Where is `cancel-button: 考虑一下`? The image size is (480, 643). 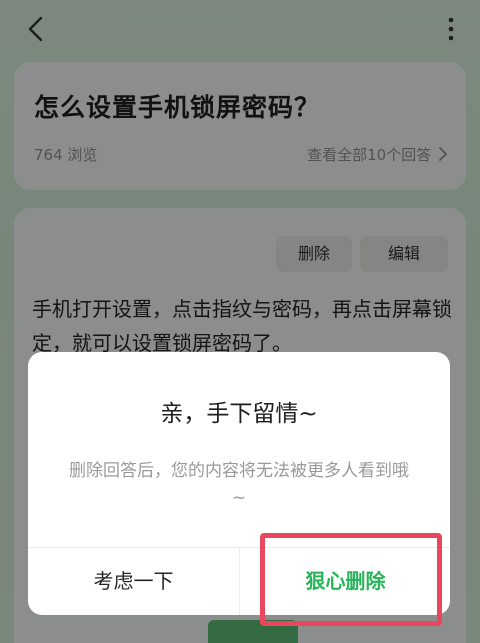
cancel-button: 考虑一下 is located at coordinates (133, 581).